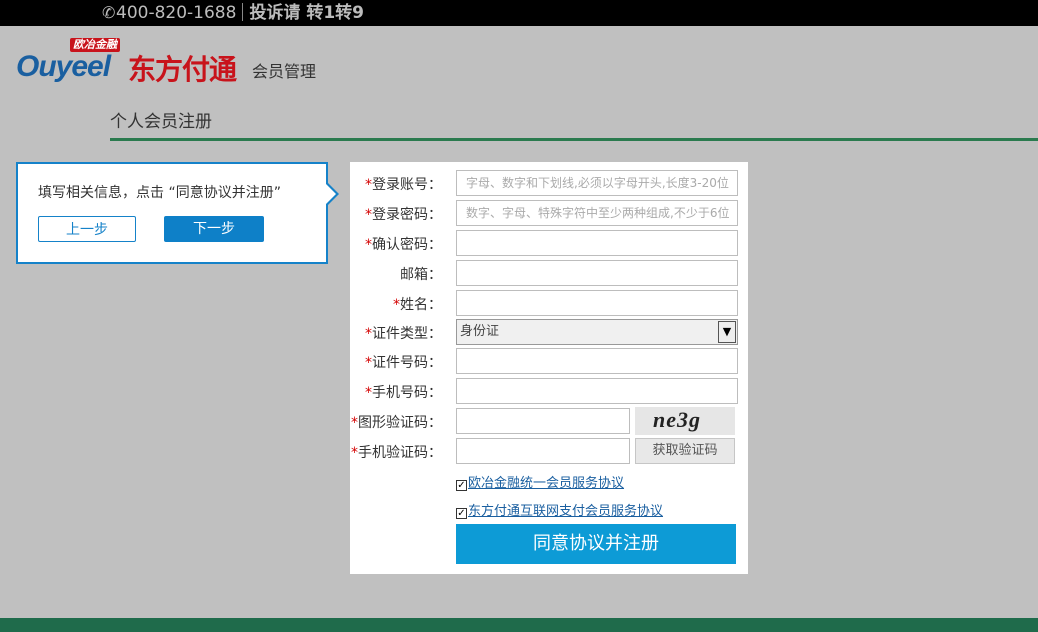 The image size is (1038, 632). I want to click on agree-and-register-button: 同意协议并注册, so click(596, 544).